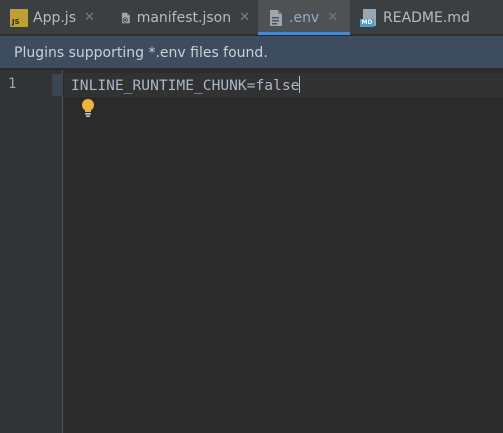  What do you see at coordinates (125, 17) in the screenshot?
I see `json-file-icon` at bounding box center [125, 17].